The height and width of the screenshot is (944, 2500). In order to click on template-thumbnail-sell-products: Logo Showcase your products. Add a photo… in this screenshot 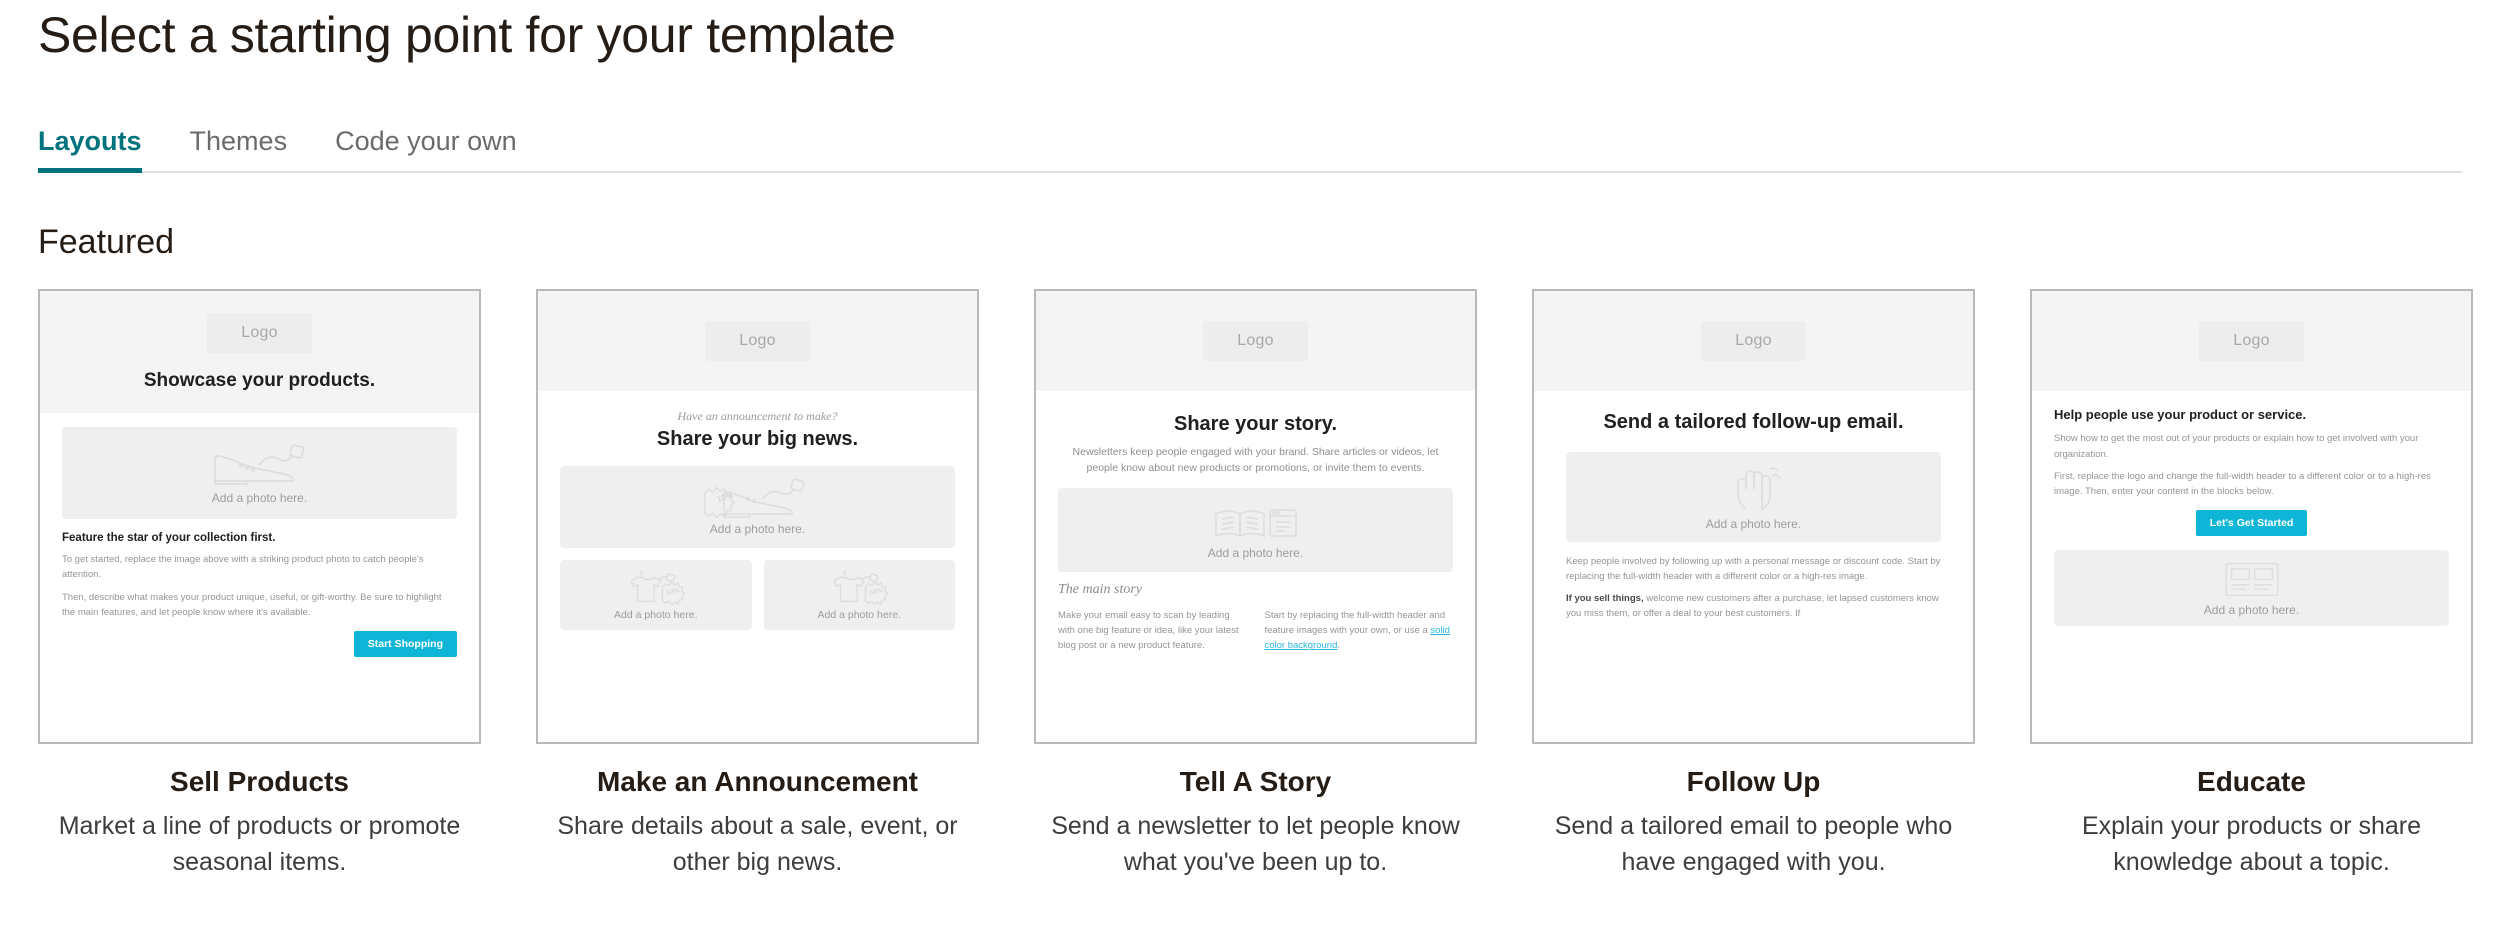, I will do `click(259, 516)`.